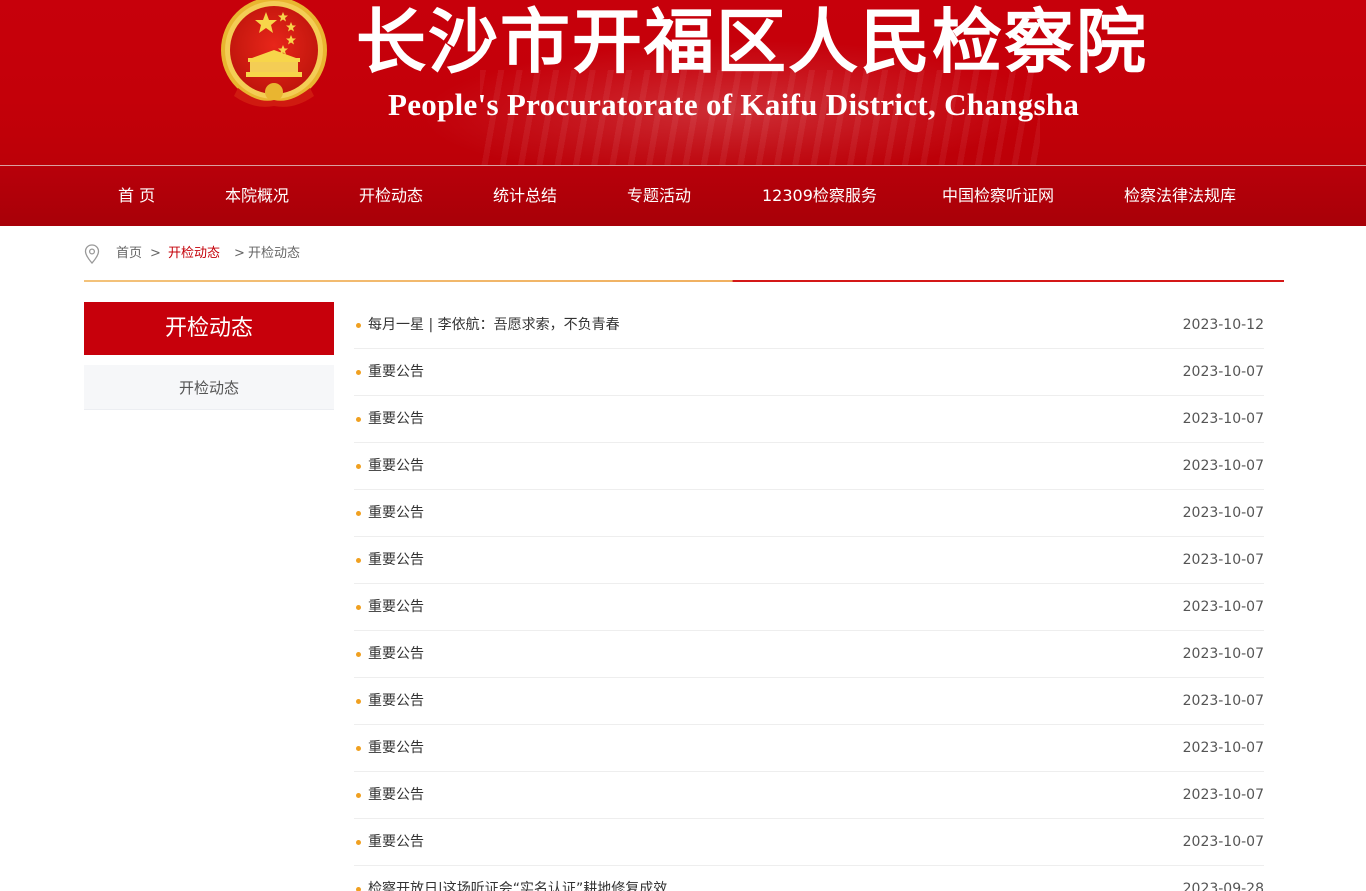 This screenshot has width=1366, height=891. Describe the element at coordinates (684, 281) in the screenshot. I see `breadcrumb-divider` at that location.